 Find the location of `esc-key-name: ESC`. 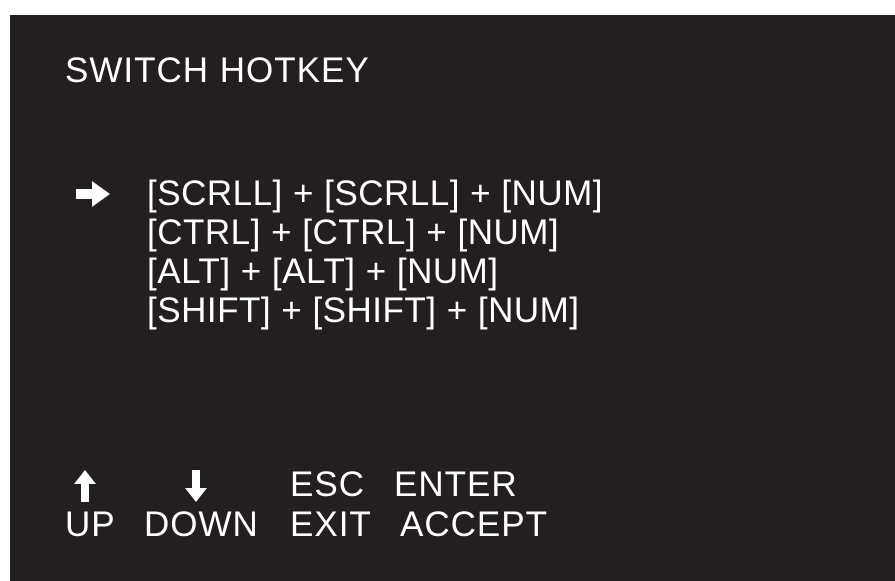

esc-key-name: ESC is located at coordinates (327, 484).